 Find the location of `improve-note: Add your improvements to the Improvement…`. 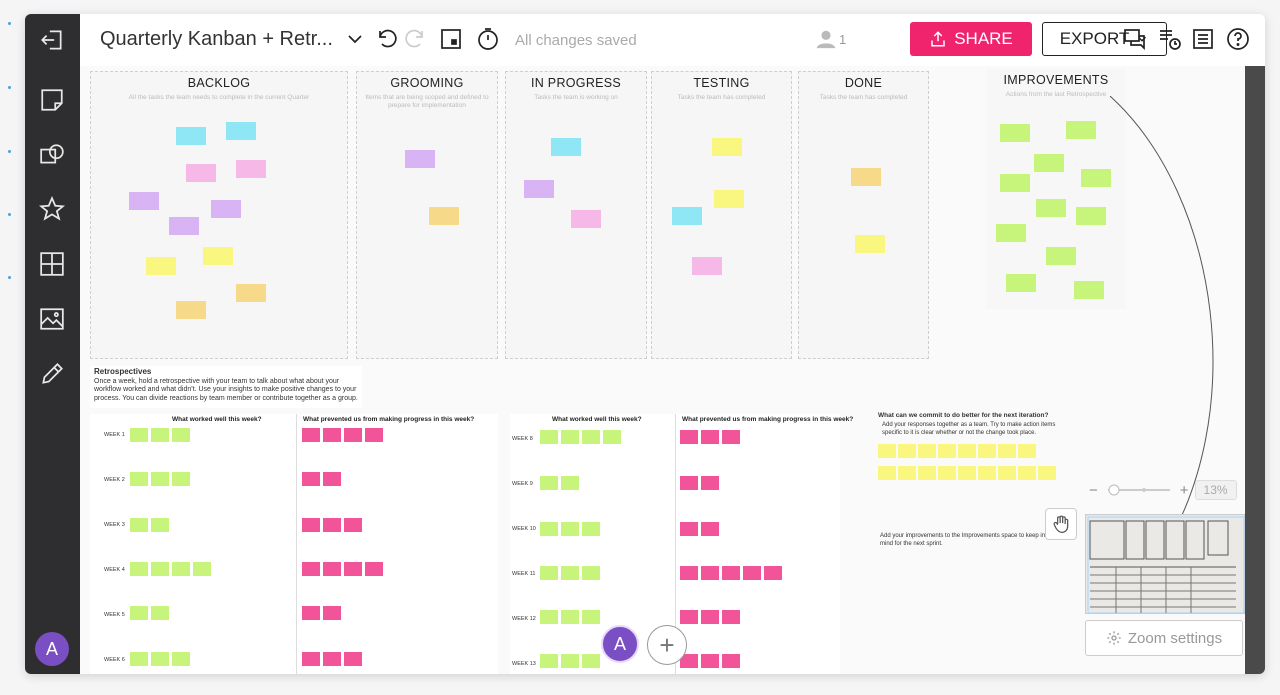

improve-note: Add your improvements to the Improvement… is located at coordinates (963, 540).